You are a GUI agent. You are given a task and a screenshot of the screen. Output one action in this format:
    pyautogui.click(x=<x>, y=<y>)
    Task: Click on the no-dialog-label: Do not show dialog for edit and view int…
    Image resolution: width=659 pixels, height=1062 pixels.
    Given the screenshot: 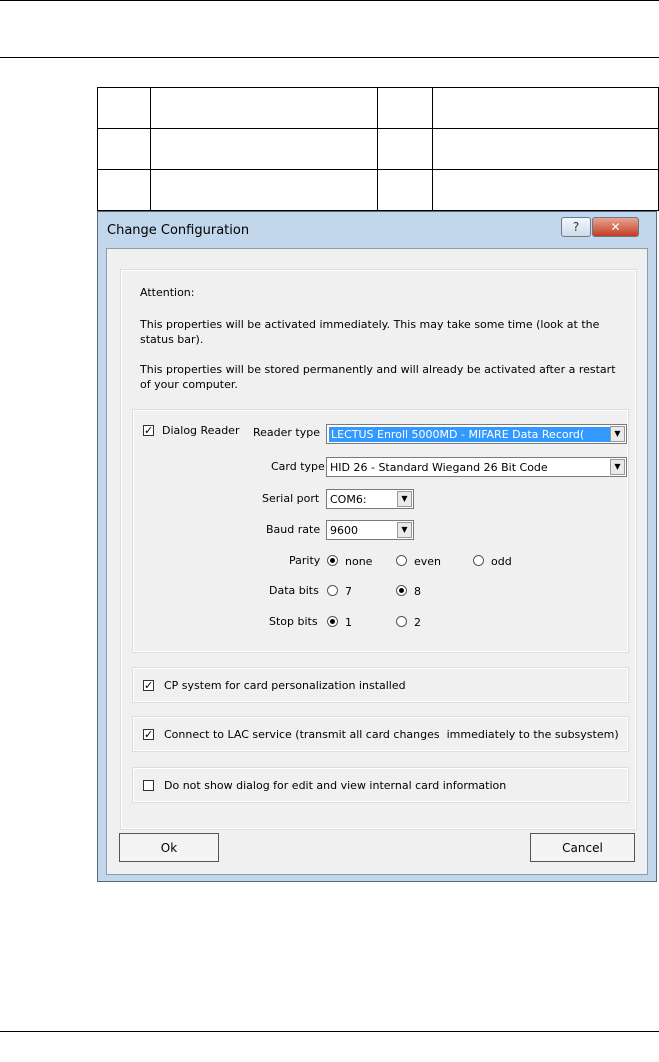 What is the action you would take?
    pyautogui.click(x=335, y=785)
    